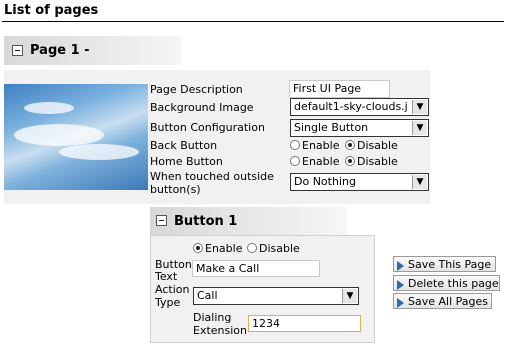  What do you see at coordinates (453, 283) in the screenshot?
I see `delete-page-label: Delete this page` at bounding box center [453, 283].